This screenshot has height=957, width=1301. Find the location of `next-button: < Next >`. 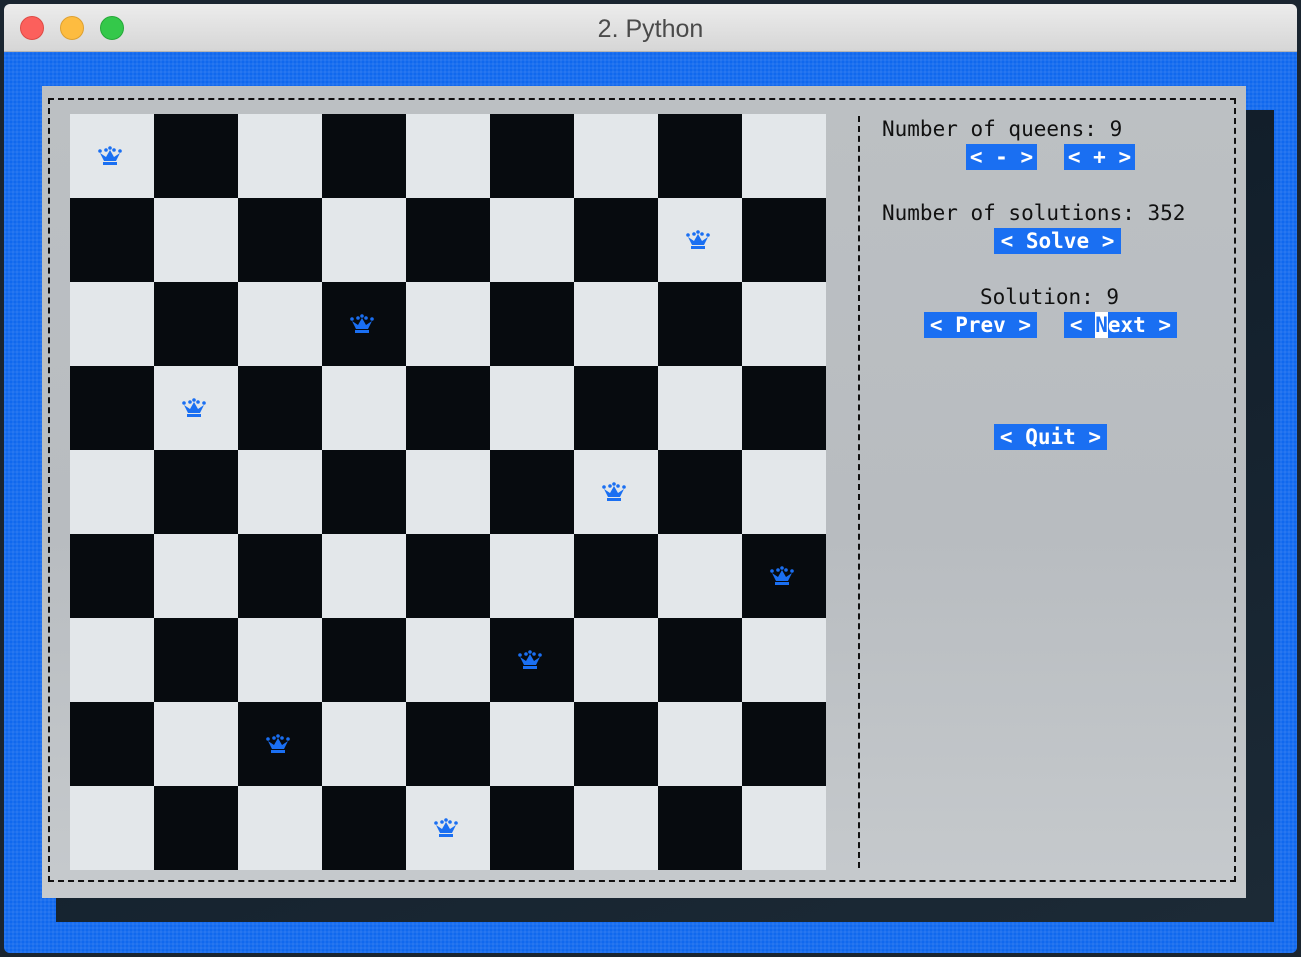

next-button: < Next > is located at coordinates (1120, 325).